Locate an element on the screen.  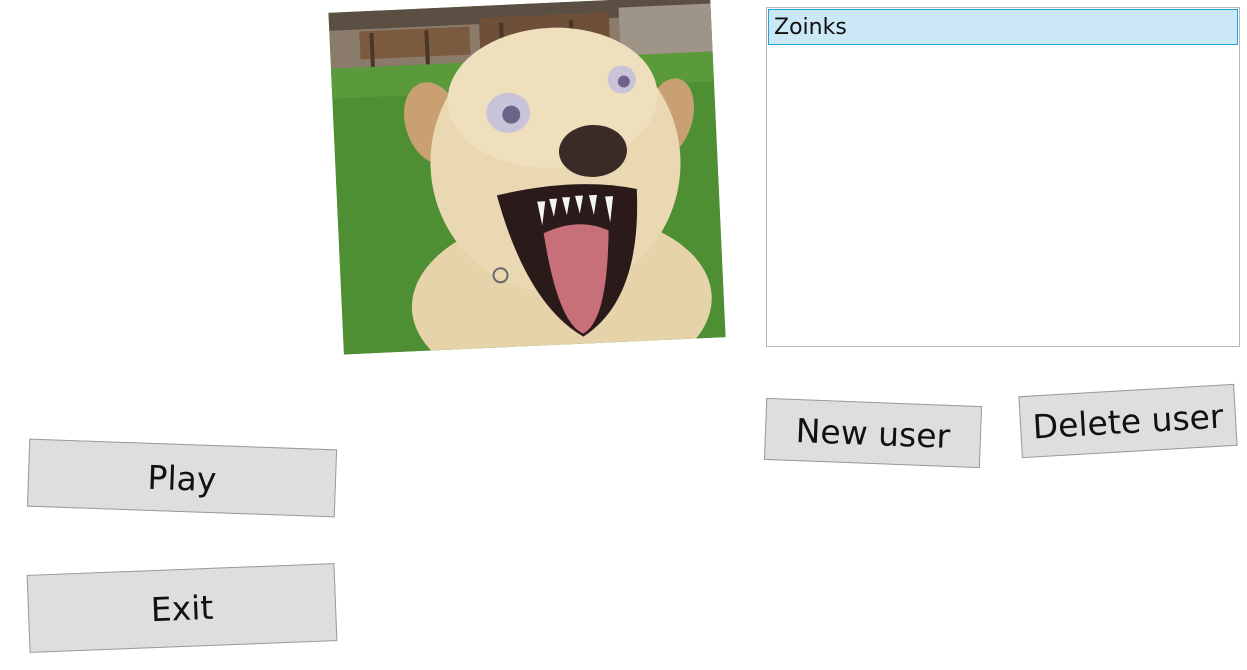
user-list-item-zoinks: Zoinks is located at coordinates (1003, 27).